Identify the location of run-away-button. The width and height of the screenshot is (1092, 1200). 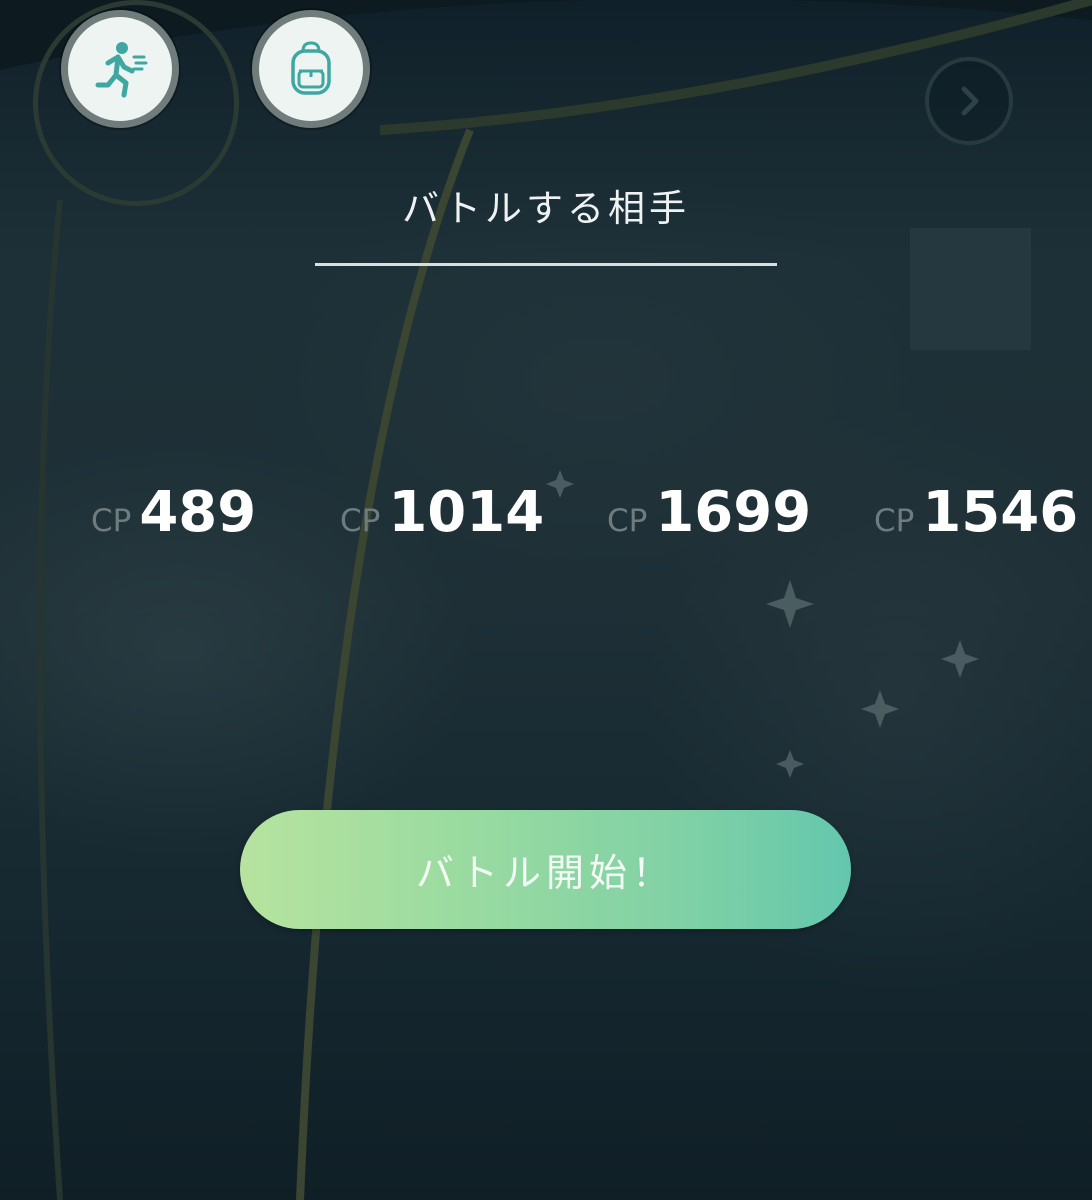
(120, 69).